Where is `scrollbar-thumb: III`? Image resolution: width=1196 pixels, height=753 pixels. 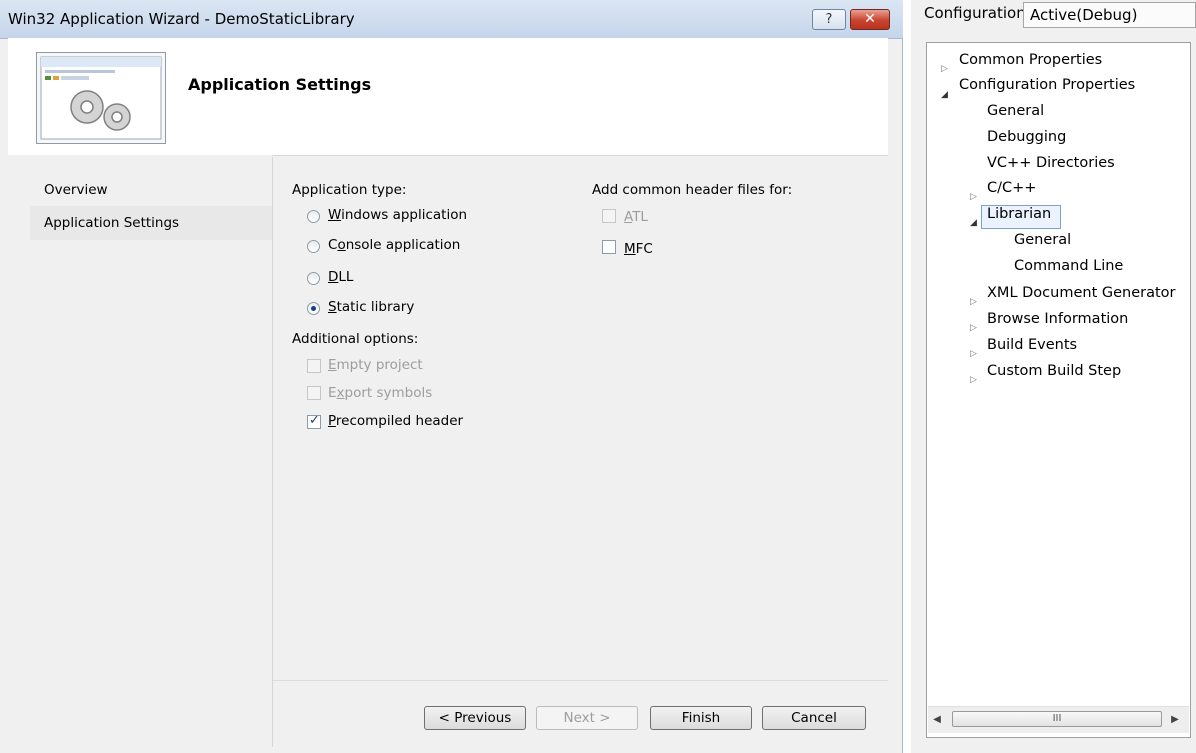
scrollbar-thumb: III is located at coordinates (1057, 719).